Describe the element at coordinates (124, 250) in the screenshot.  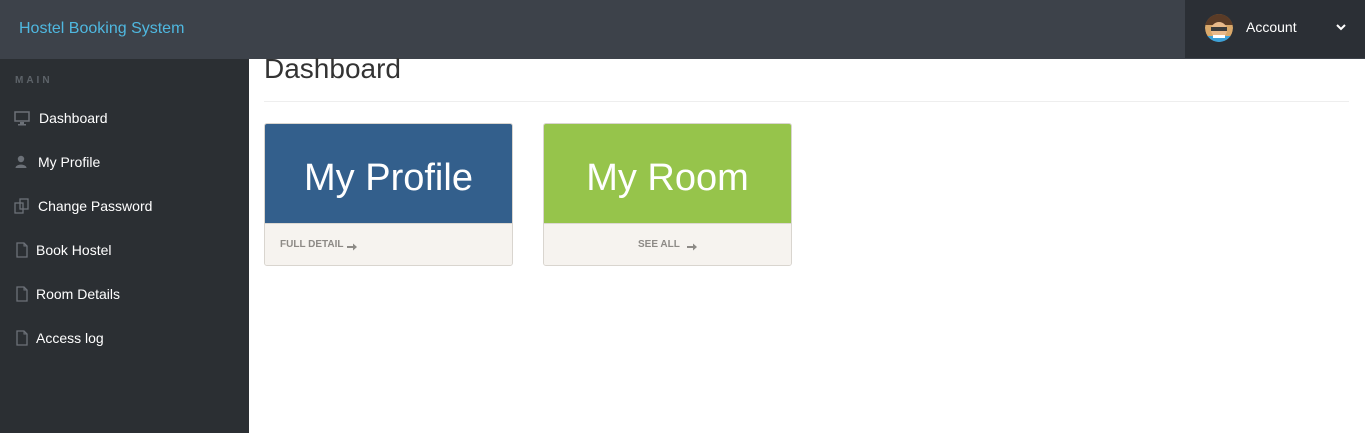
I see `sidebar-item-book-hostel: Book Hostel` at that location.